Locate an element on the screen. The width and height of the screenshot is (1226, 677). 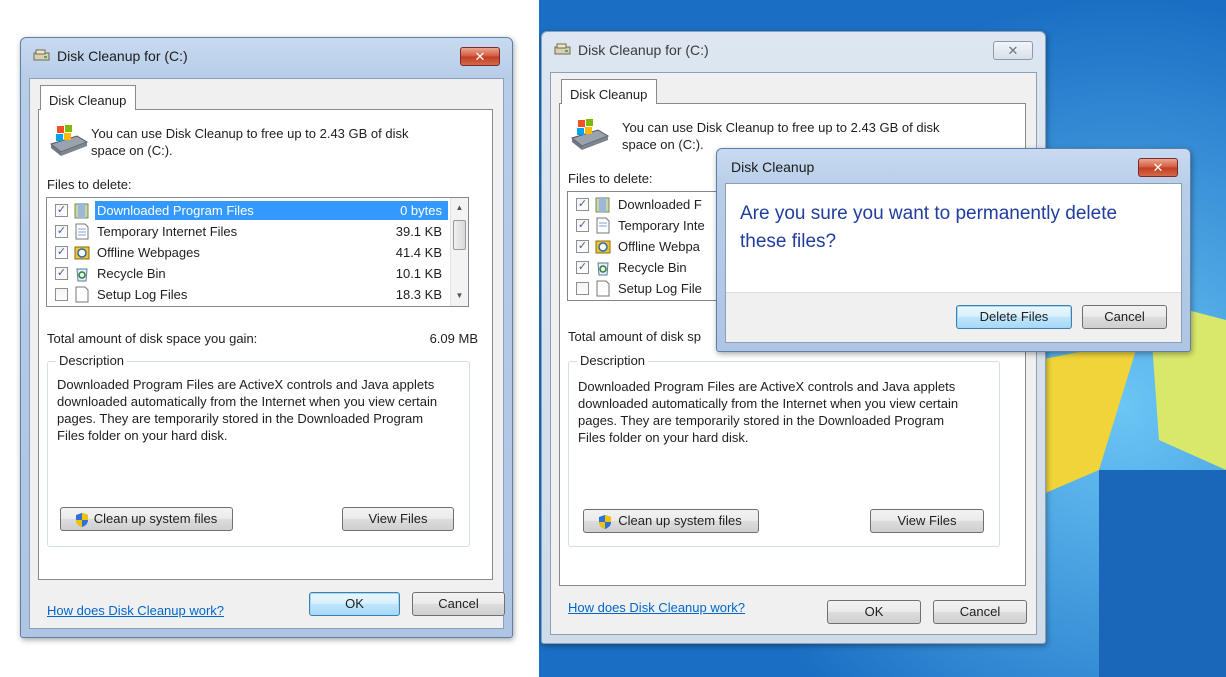
list-item: ✓ Recycle Bin 10.1 KB is located at coordinates (248, 273).